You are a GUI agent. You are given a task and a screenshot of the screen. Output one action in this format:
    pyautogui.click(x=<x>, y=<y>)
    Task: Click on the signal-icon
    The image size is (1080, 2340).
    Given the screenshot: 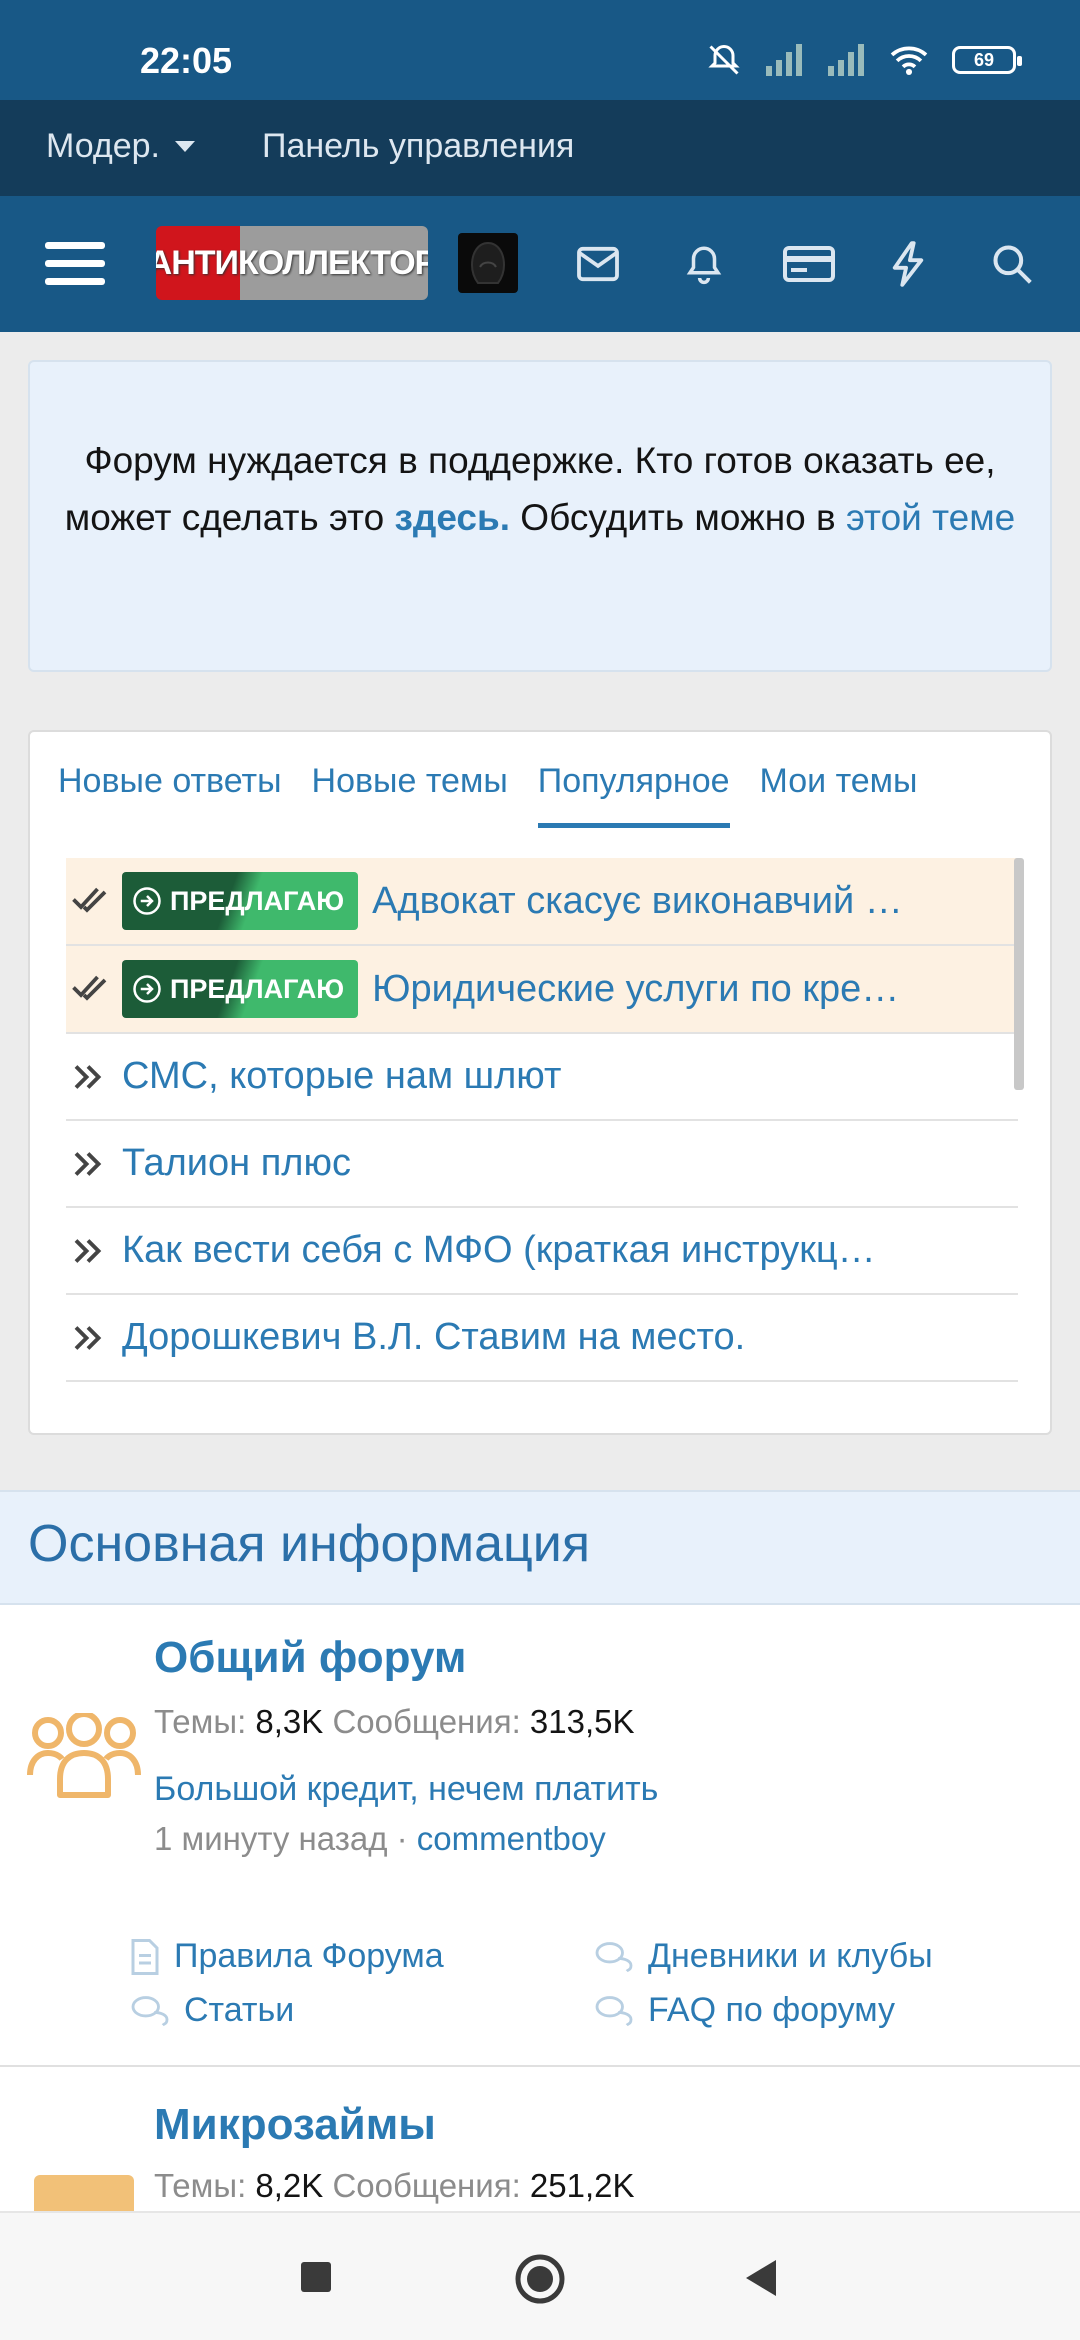 What is the action you would take?
    pyautogui.click(x=784, y=60)
    